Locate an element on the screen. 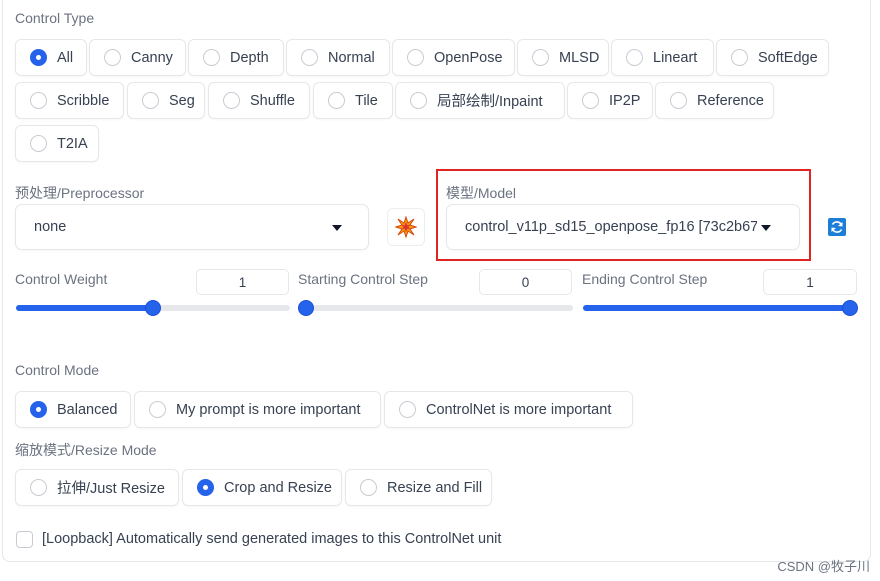 The height and width of the screenshot is (581, 880). control-type-option-openpose: OpenPose is located at coordinates (453, 57).